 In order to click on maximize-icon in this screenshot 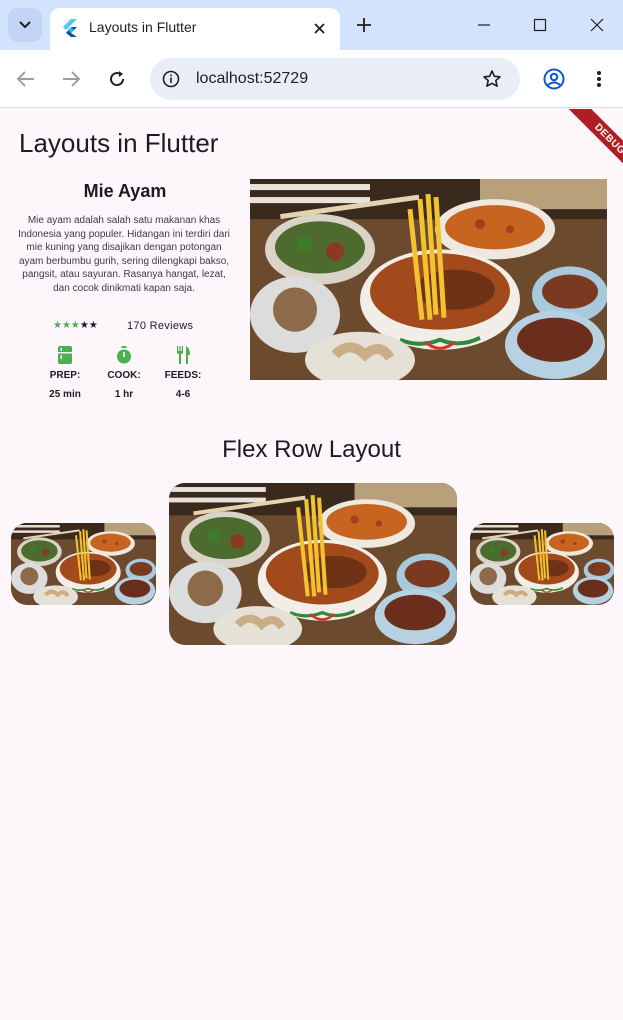, I will do `click(540, 25)`.